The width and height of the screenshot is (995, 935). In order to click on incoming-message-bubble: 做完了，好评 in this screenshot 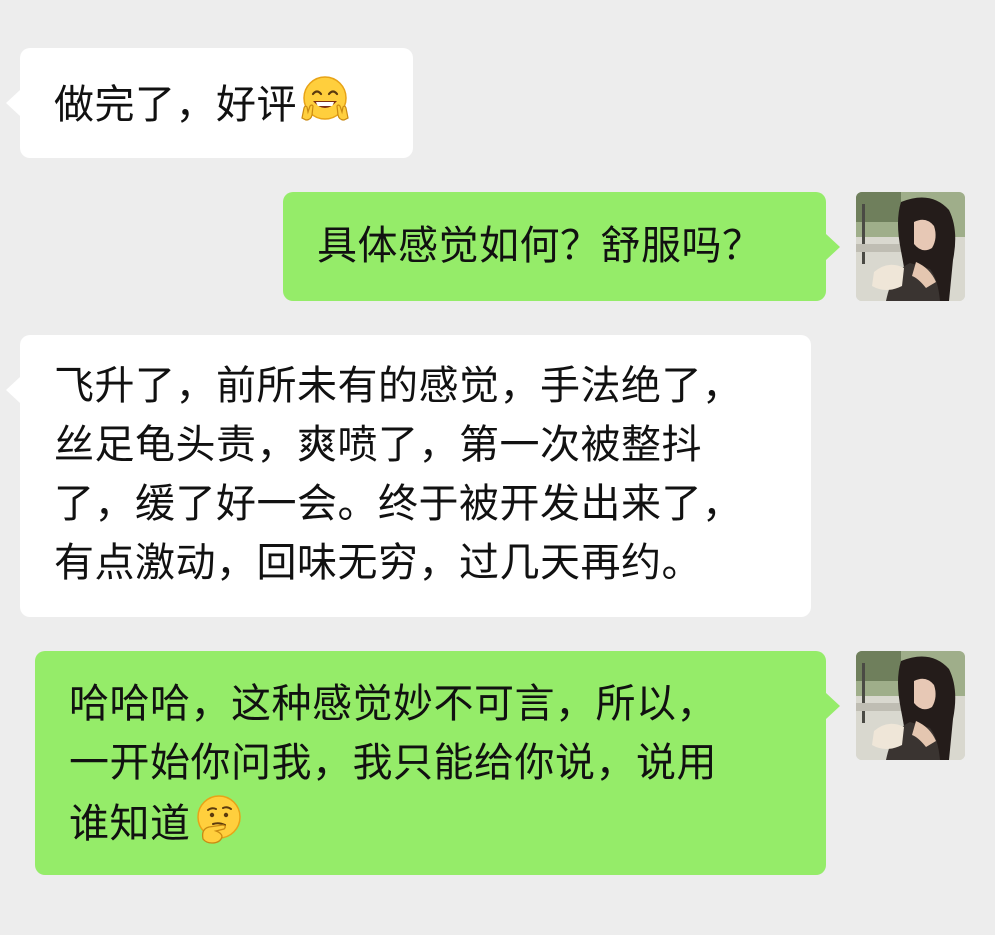, I will do `click(209, 103)`.